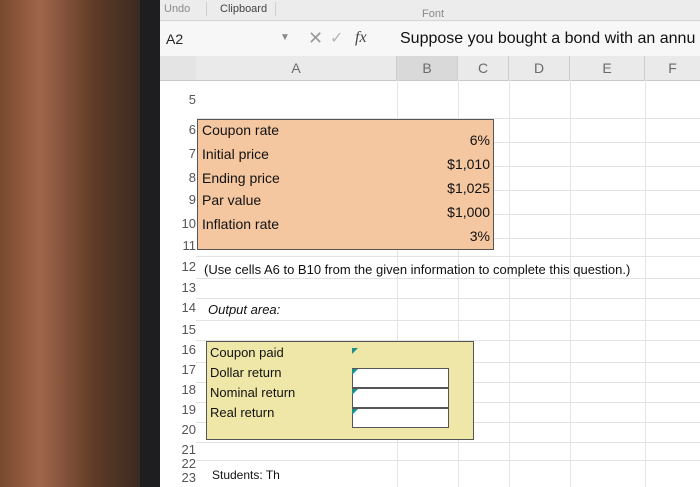 Image resolution: width=700 pixels, height=487 pixels. Describe the element at coordinates (178, 409) in the screenshot. I see `row-header: 19` at that location.